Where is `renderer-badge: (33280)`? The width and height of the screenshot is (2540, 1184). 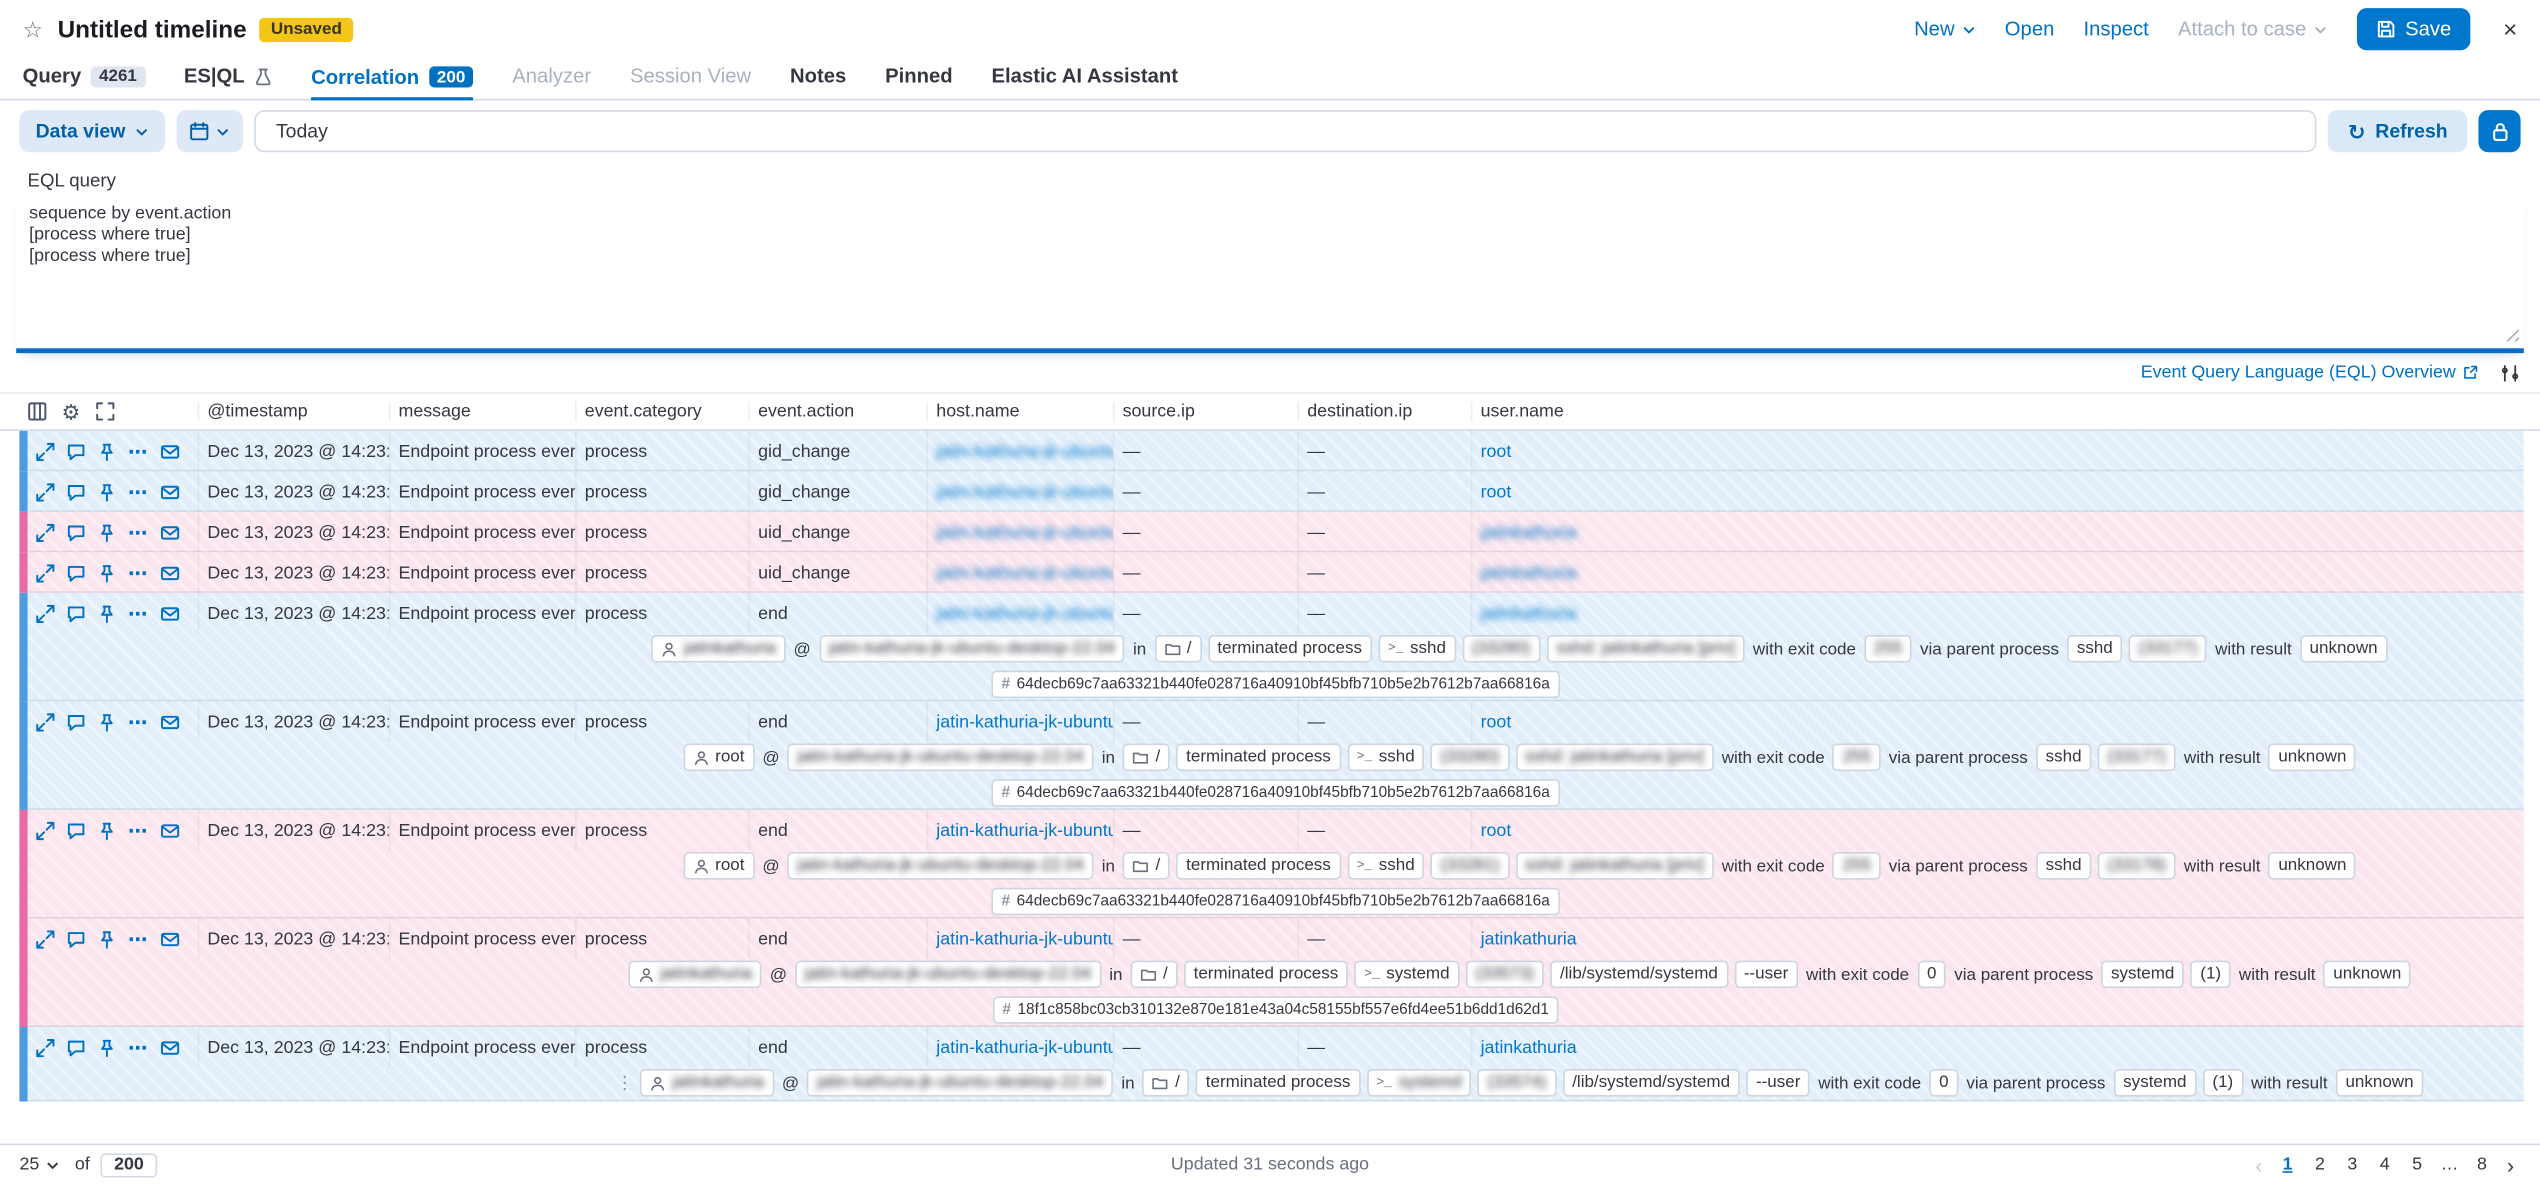 renderer-badge: (33280) is located at coordinates (1469, 757).